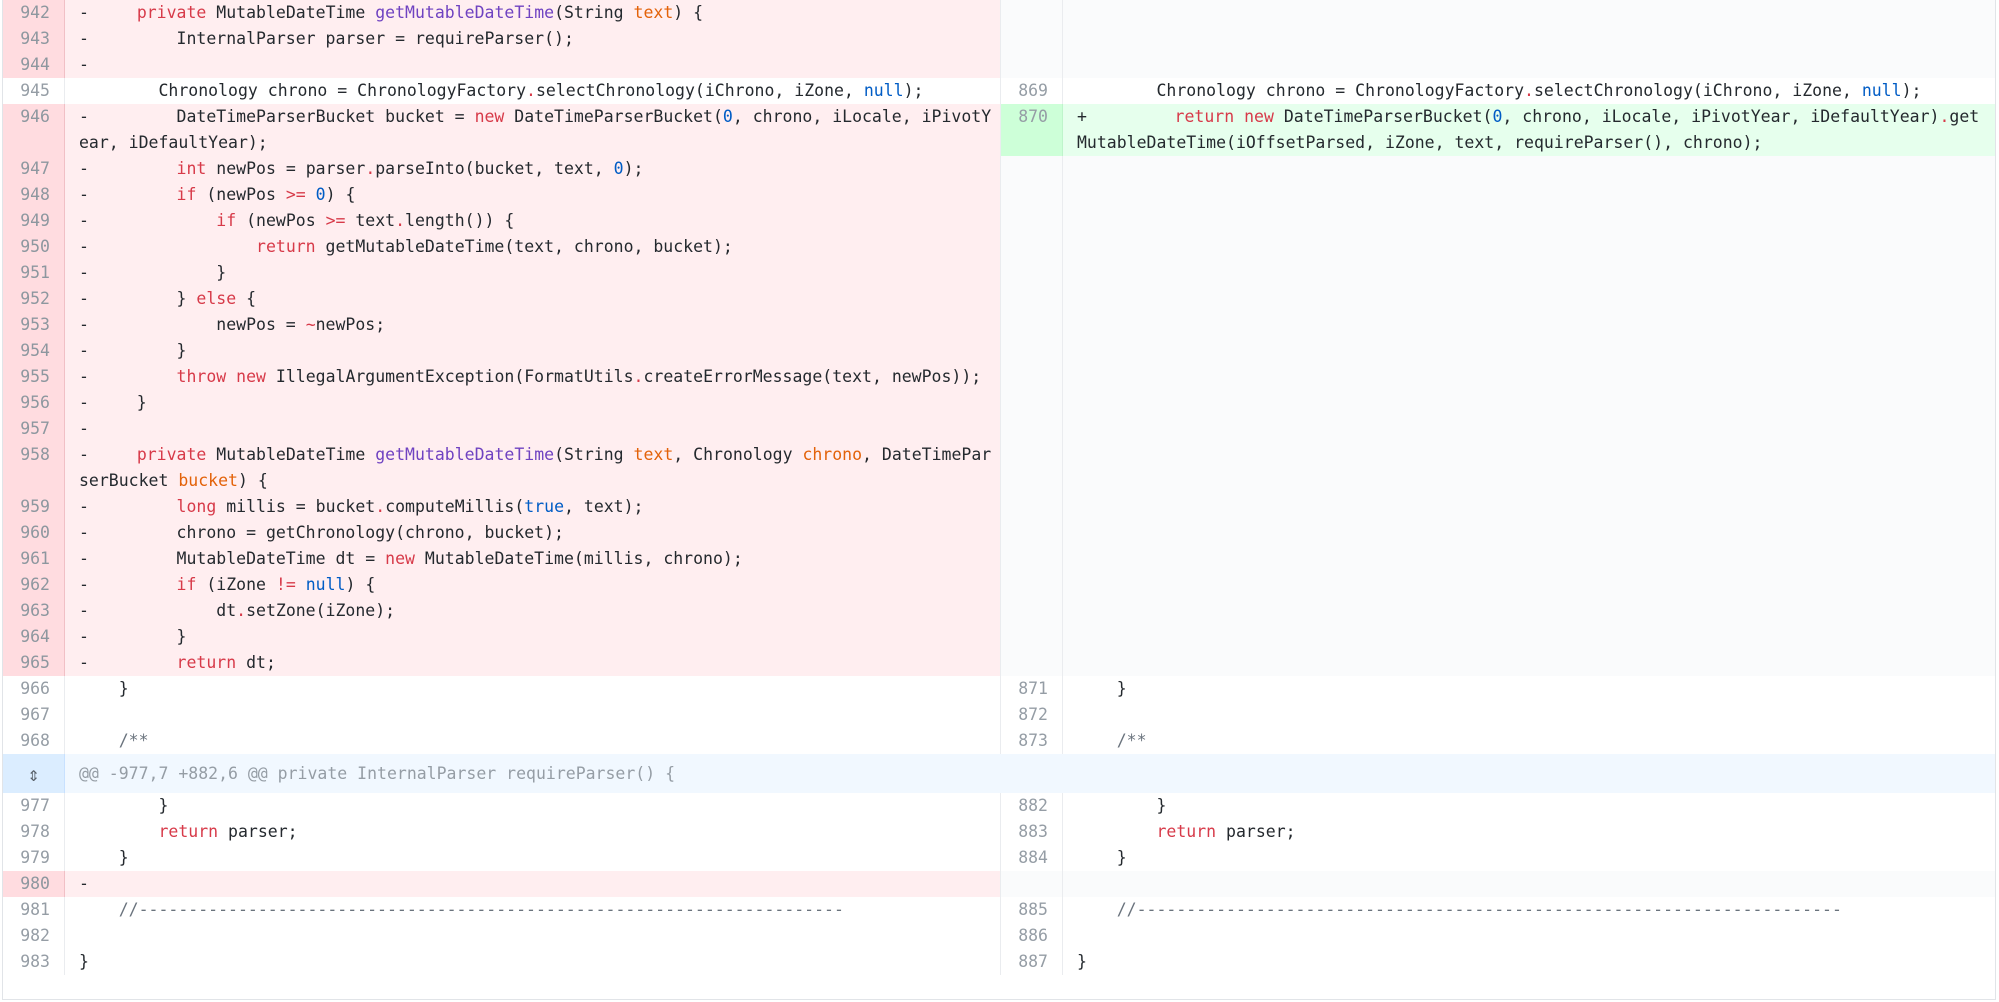 Image resolution: width=1999 pixels, height=1002 pixels. What do you see at coordinates (1032, 741) in the screenshot?
I see `right-line-number: 873` at bounding box center [1032, 741].